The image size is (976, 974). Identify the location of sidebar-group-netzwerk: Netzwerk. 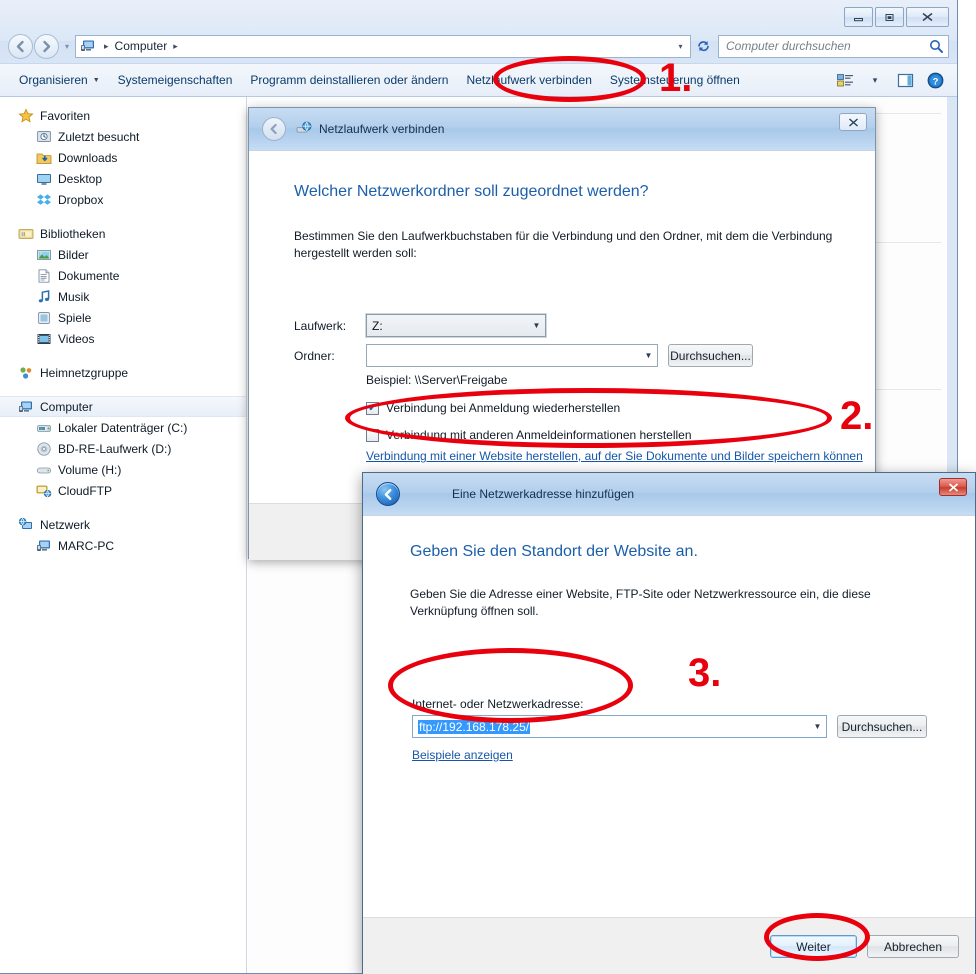
(123, 524).